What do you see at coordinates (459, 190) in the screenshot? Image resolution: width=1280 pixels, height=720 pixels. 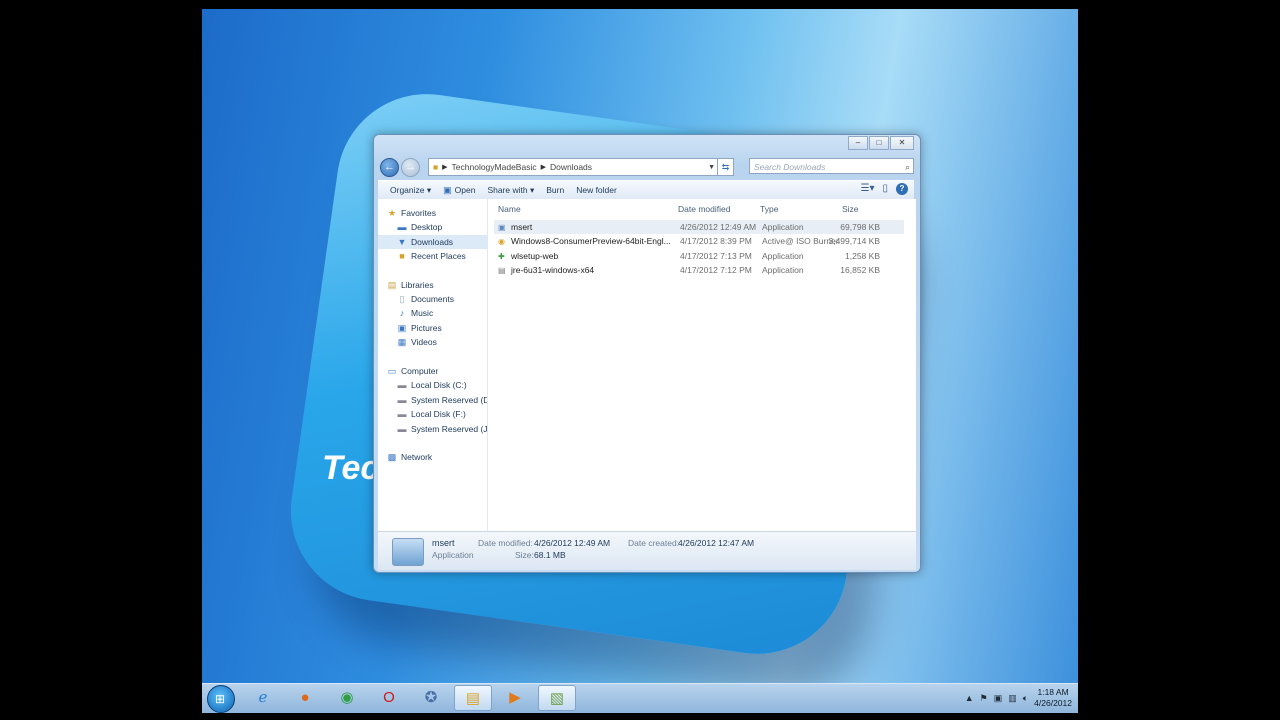 I see `open-button: ▣ Open` at bounding box center [459, 190].